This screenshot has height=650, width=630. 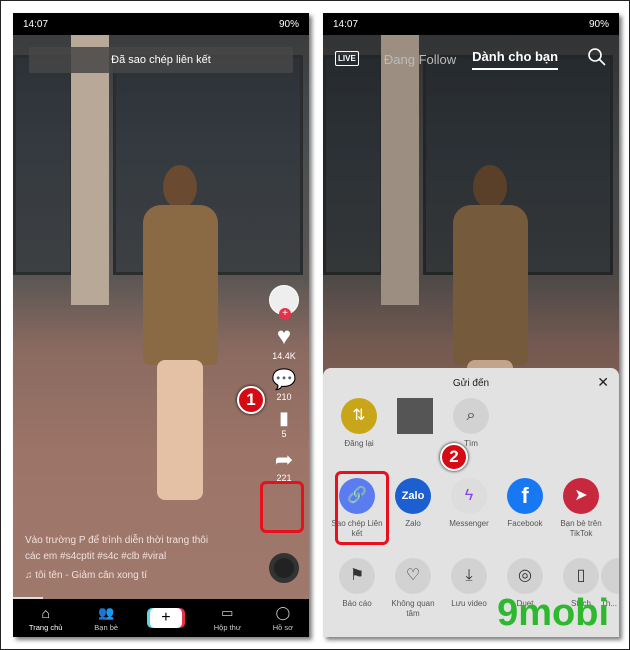 I want to click on home-icon: ⌂, so click(x=45, y=612).